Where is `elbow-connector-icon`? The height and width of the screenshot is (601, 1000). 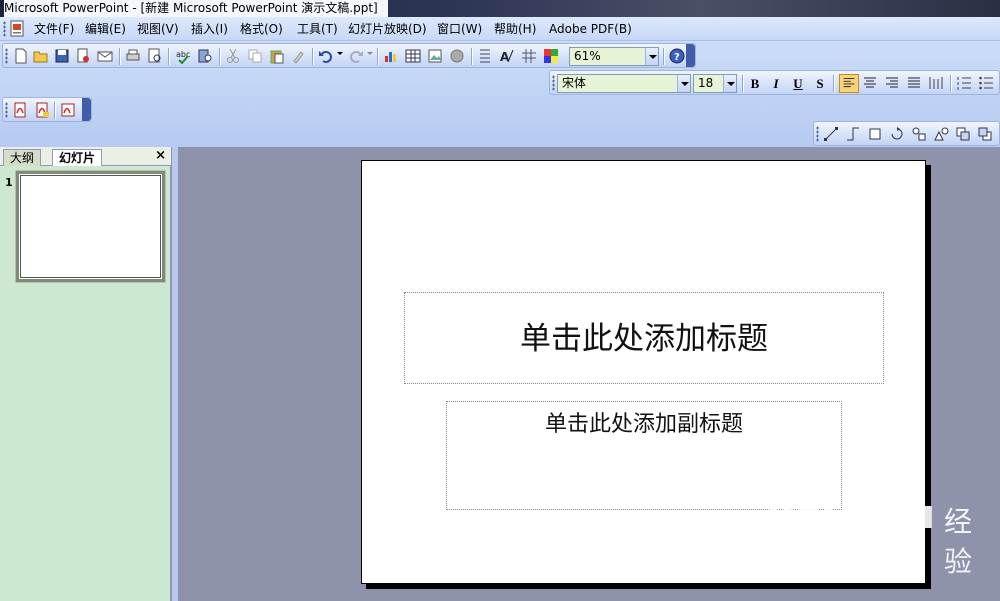 elbow-connector-icon is located at coordinates (853, 134).